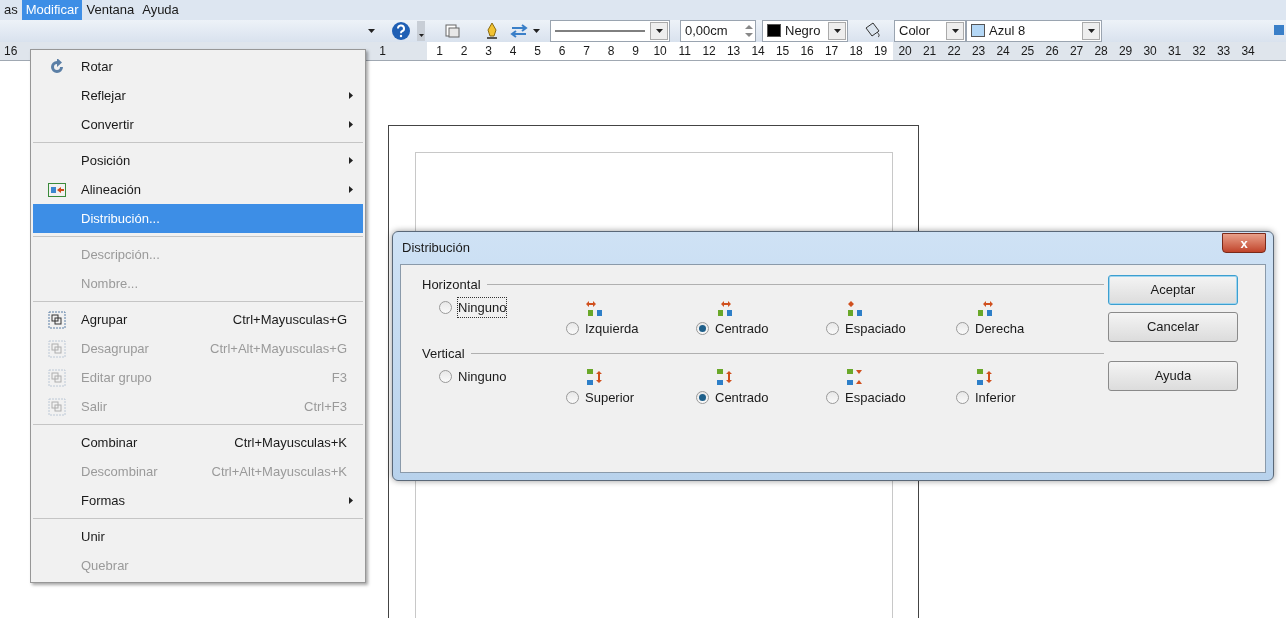 The height and width of the screenshot is (618, 1286). Describe the element at coordinates (326, 406) in the screenshot. I see `menu-shortcut: Ctrl+F3` at that location.